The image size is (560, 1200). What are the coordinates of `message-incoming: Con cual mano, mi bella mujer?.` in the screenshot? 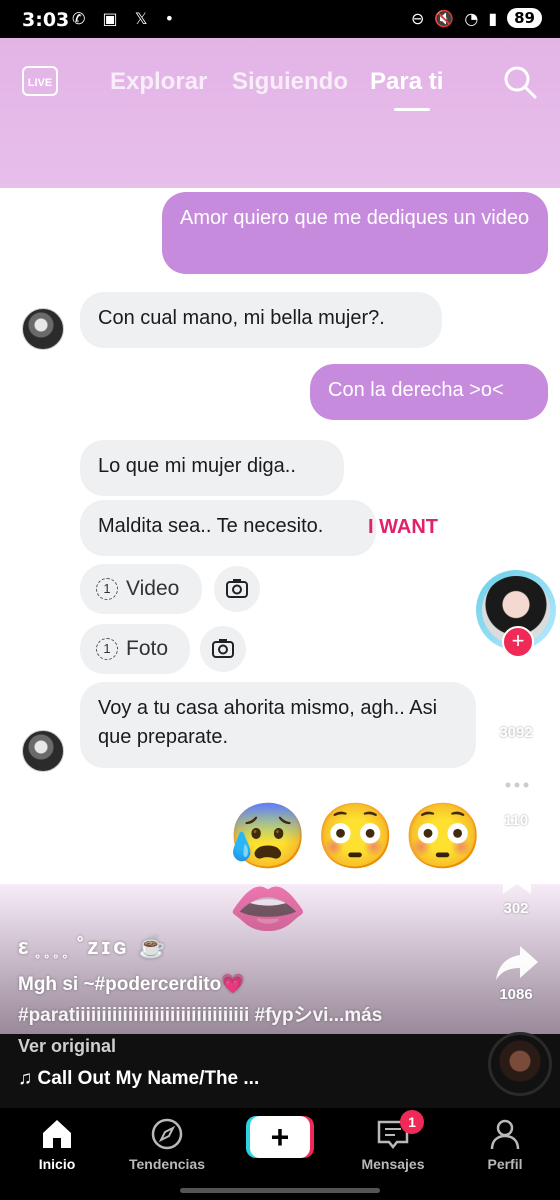 It's located at (261, 320).